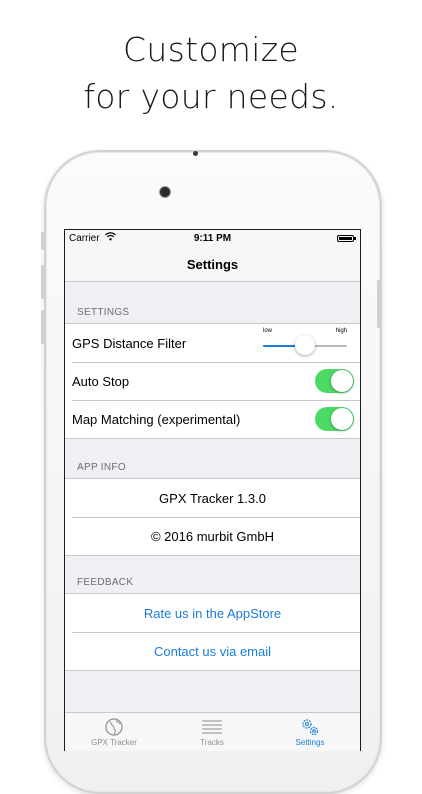 This screenshot has width=422, height=794. I want to click on app-version-row: GPX Tracker 1.3.0, so click(212, 498).